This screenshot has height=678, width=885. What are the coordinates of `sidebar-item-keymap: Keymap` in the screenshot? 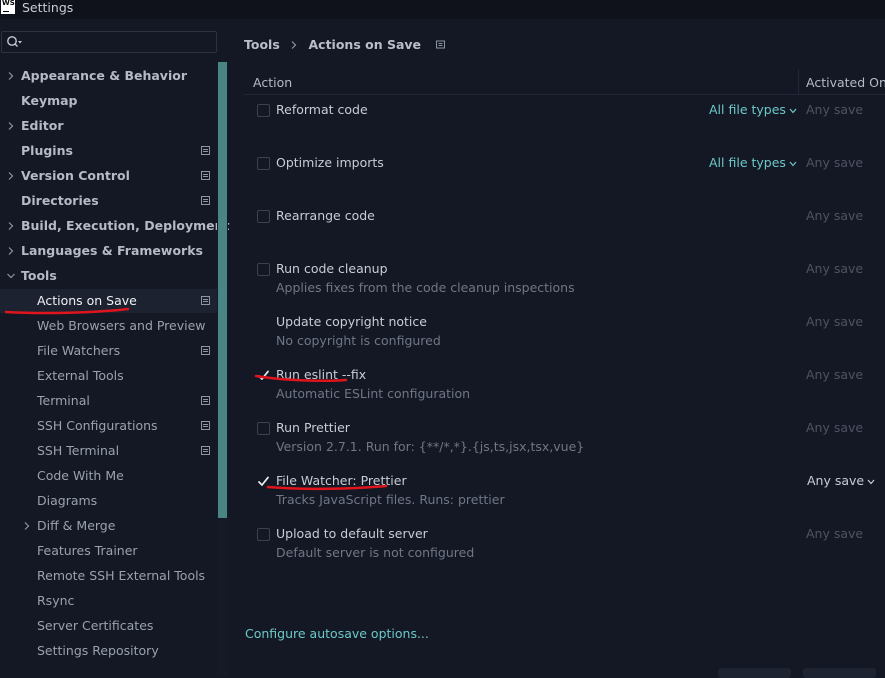 It's located at (109, 101).